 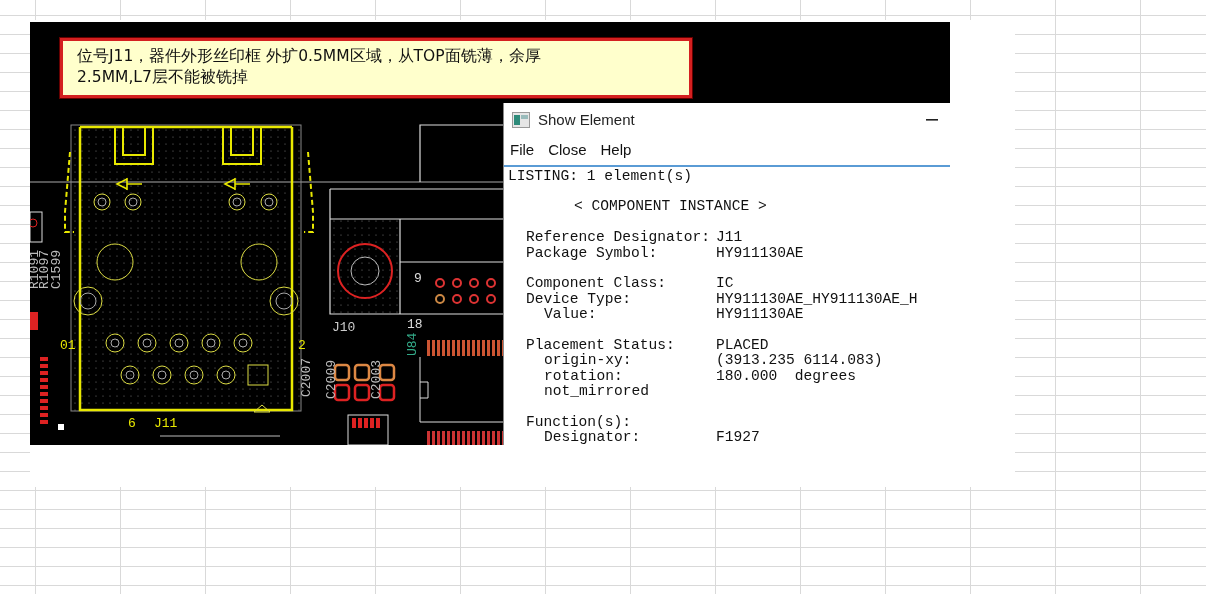 What do you see at coordinates (44, 269) in the screenshot?
I see `silkscreen-label: R1097` at bounding box center [44, 269].